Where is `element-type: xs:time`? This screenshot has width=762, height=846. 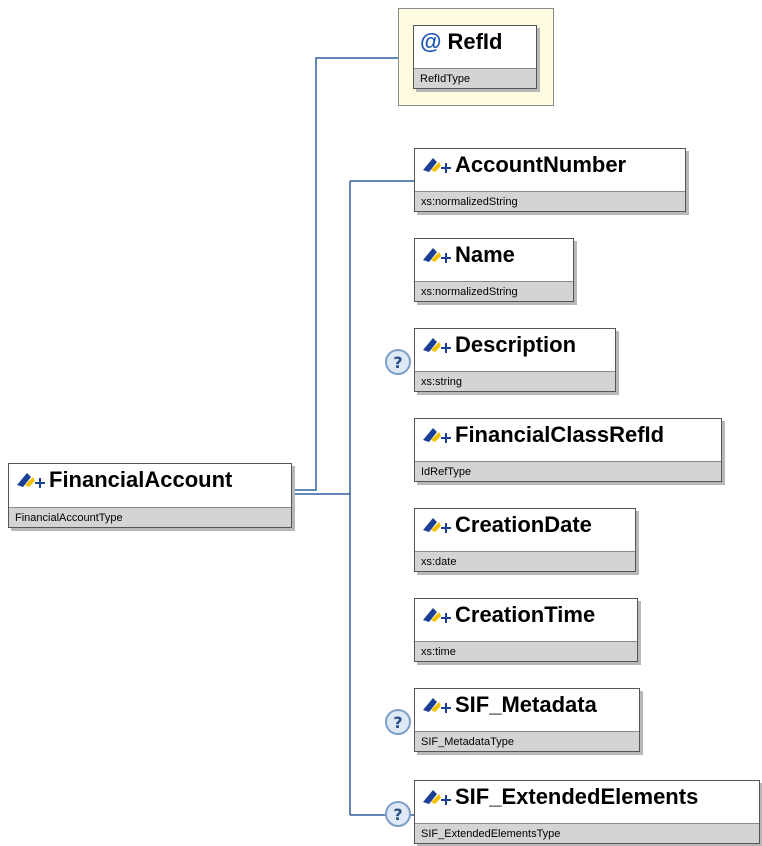 element-type: xs:time is located at coordinates (526, 651).